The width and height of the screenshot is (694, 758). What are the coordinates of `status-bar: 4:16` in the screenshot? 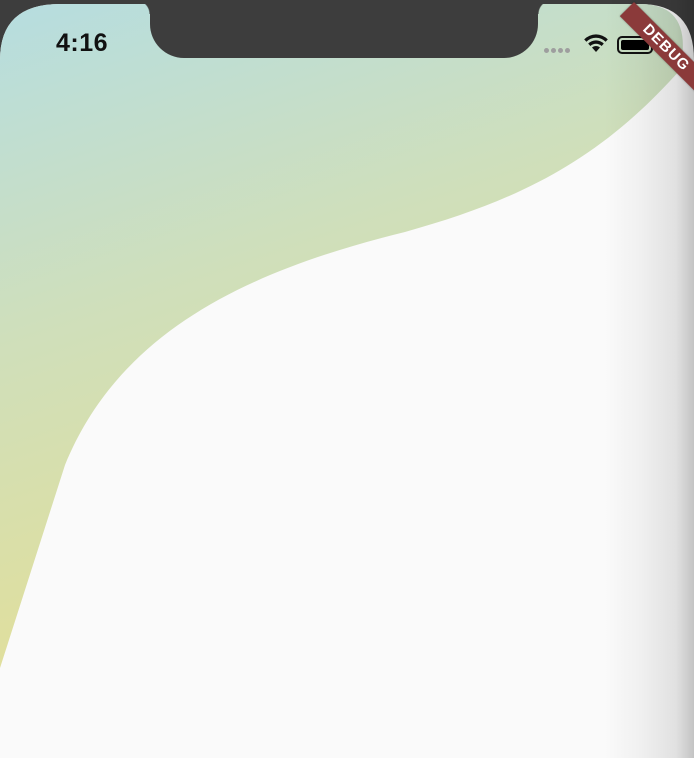 It's located at (347, 30).